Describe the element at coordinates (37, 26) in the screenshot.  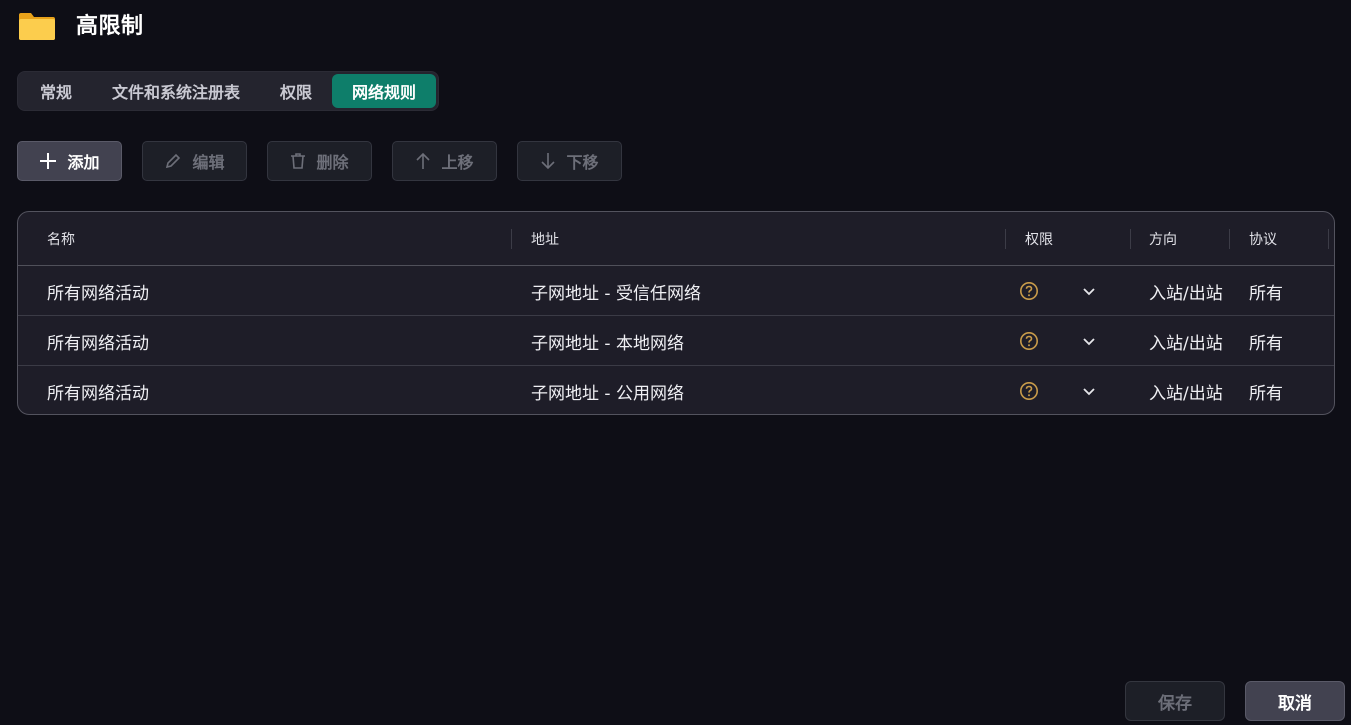
I see `folder-icon` at that location.